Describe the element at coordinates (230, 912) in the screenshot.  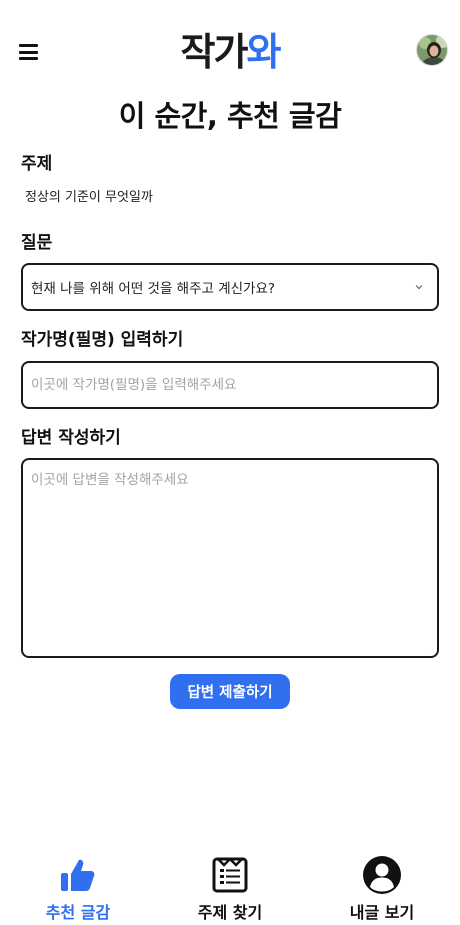
I see `nav-label-find-topic: 주제 찾기` at that location.